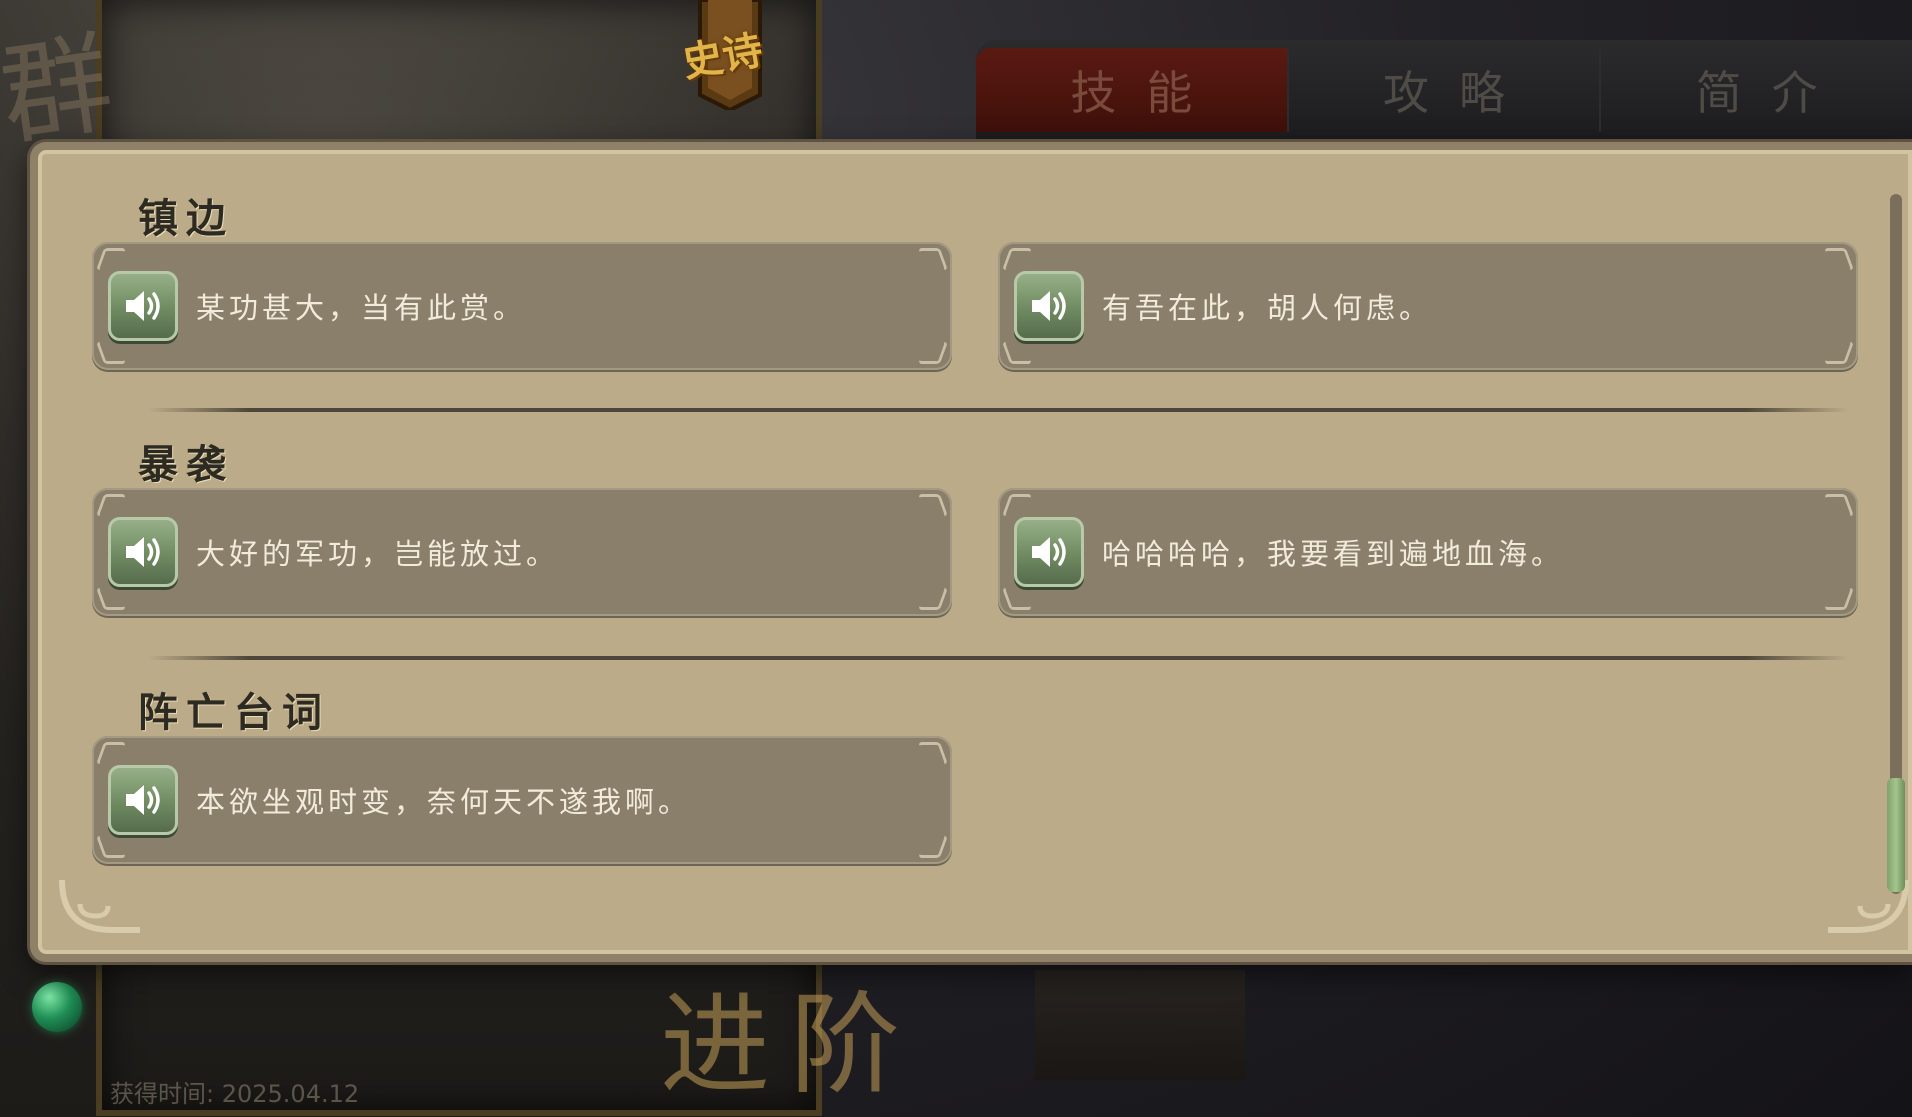  Describe the element at coordinates (186, 464) in the screenshot. I see `section-title: 暴袭` at that location.